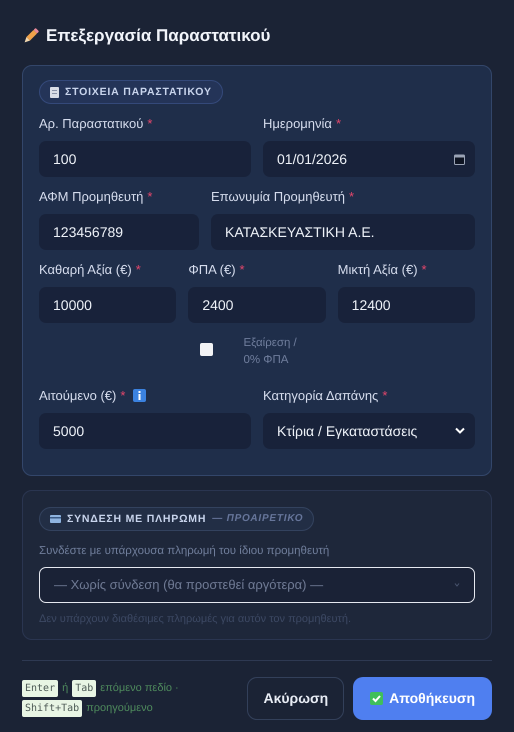 This screenshot has width=514, height=732. What do you see at coordinates (145, 159) in the screenshot?
I see `input-field: 100` at bounding box center [145, 159].